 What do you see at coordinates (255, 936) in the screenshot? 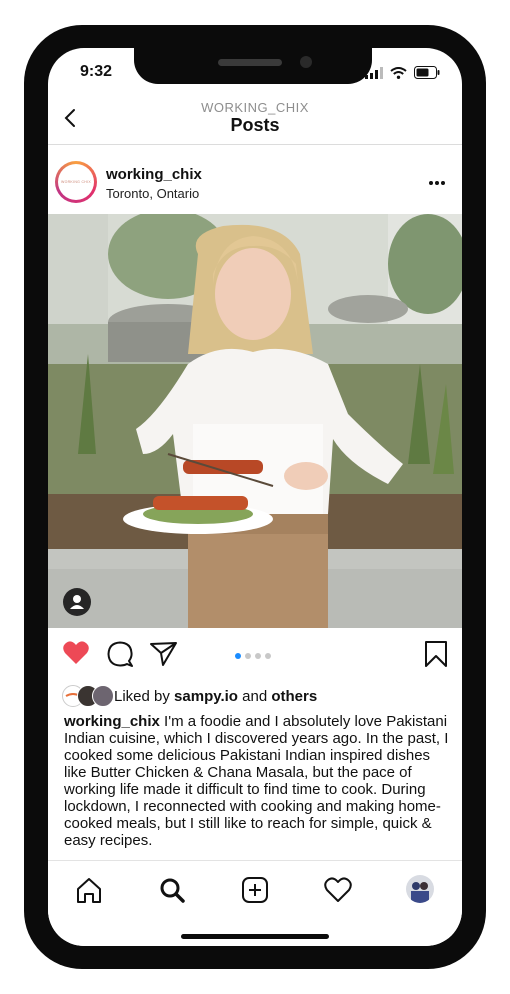
I see `home-indicator` at bounding box center [255, 936].